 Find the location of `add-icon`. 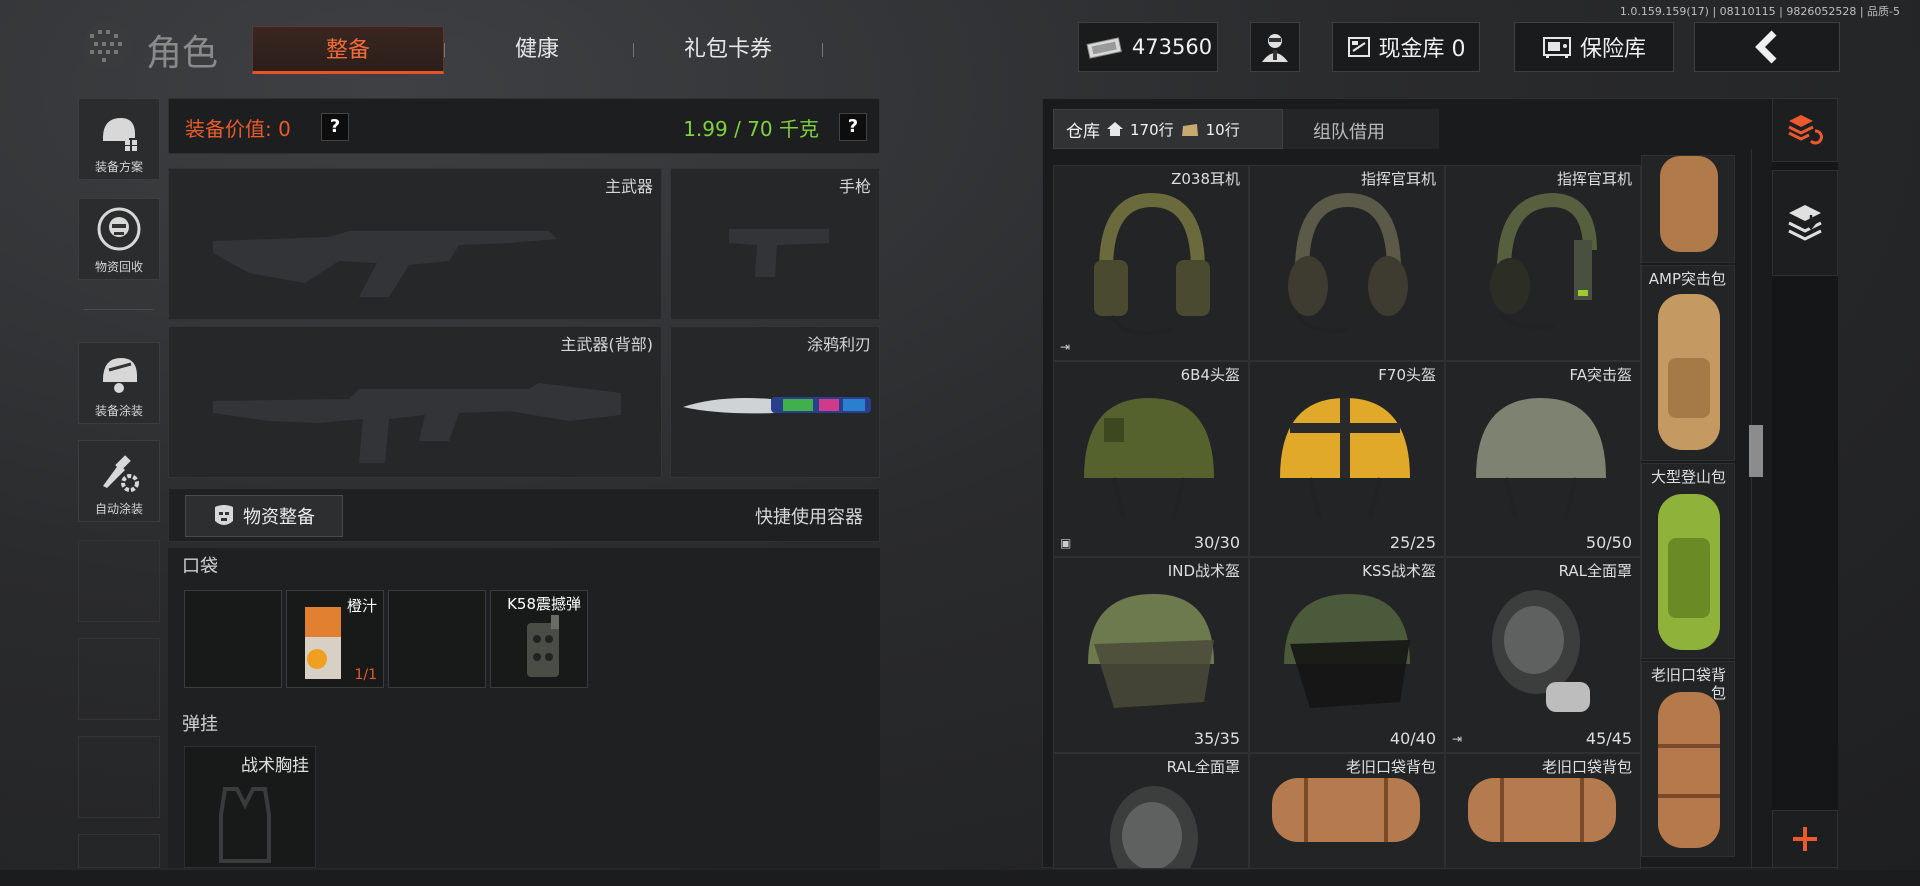

add-icon is located at coordinates (1805, 839).